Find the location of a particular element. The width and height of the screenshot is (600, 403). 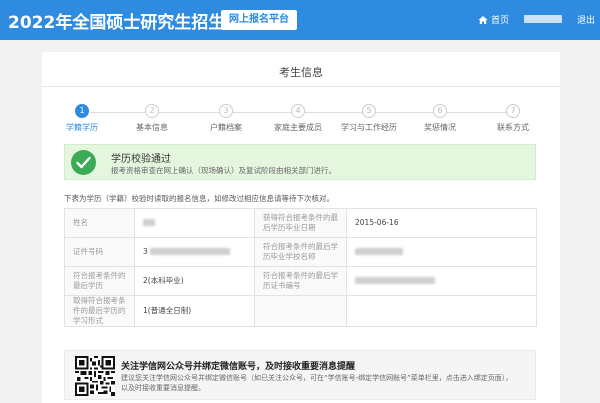

home-label: 首页 is located at coordinates (500, 21).